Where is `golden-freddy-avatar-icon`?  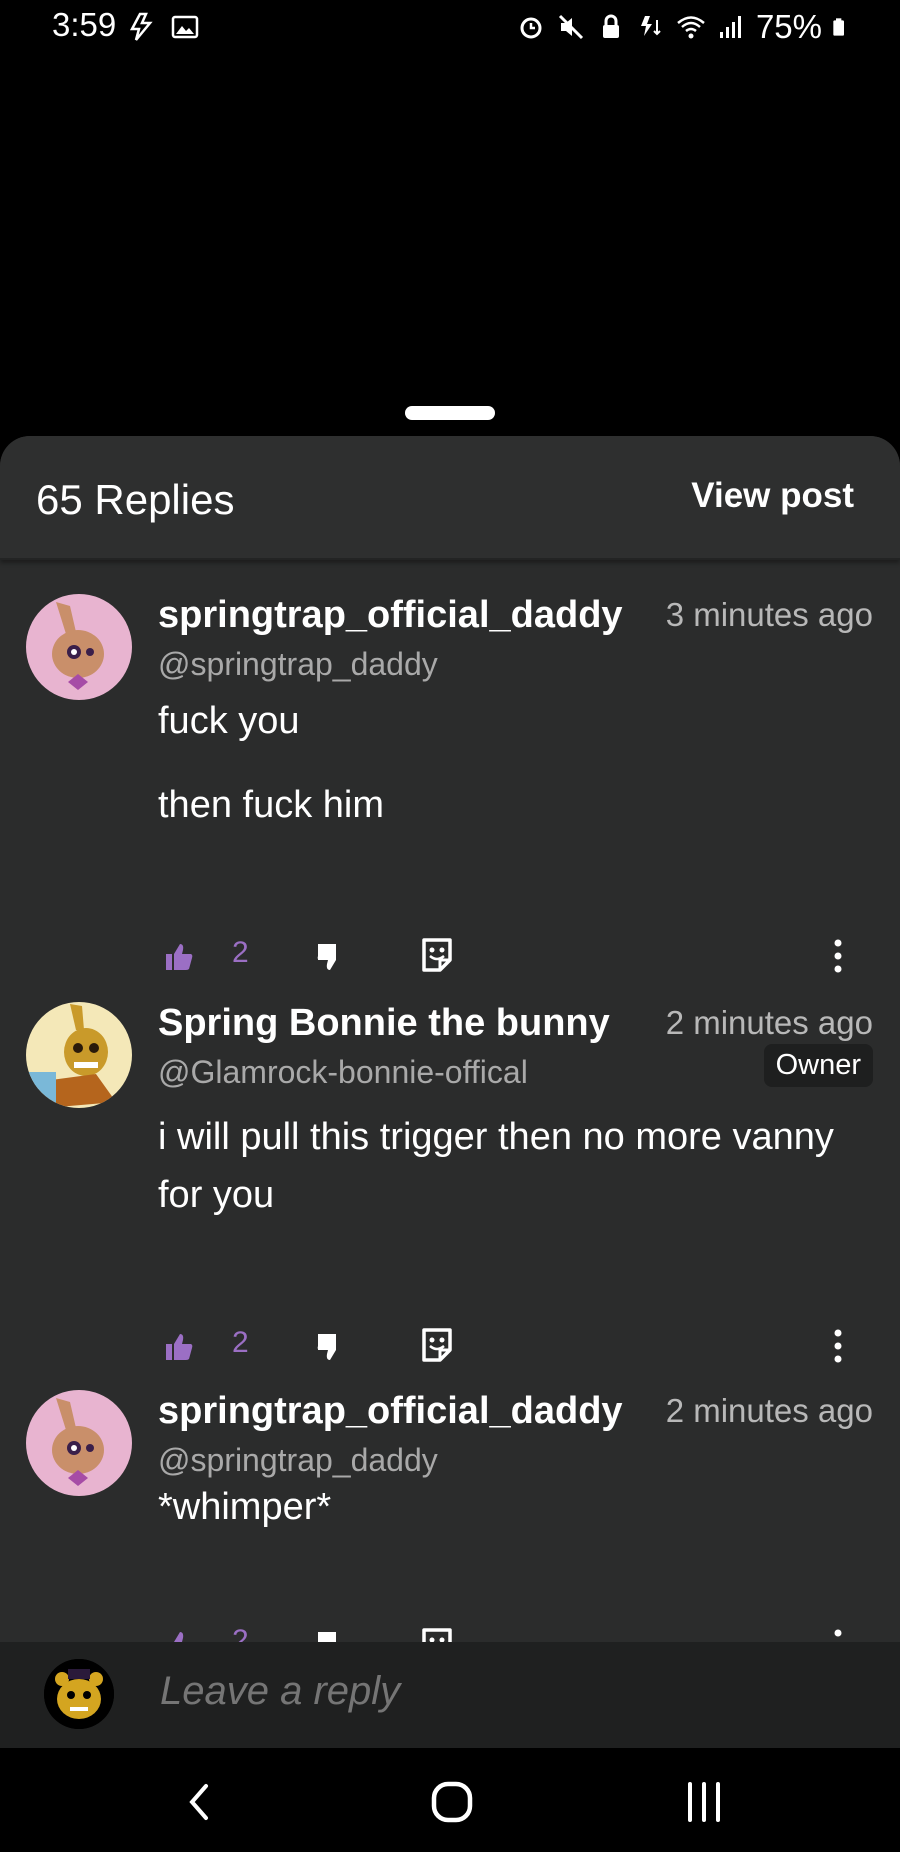
golden-freddy-avatar-icon is located at coordinates (79, 1694).